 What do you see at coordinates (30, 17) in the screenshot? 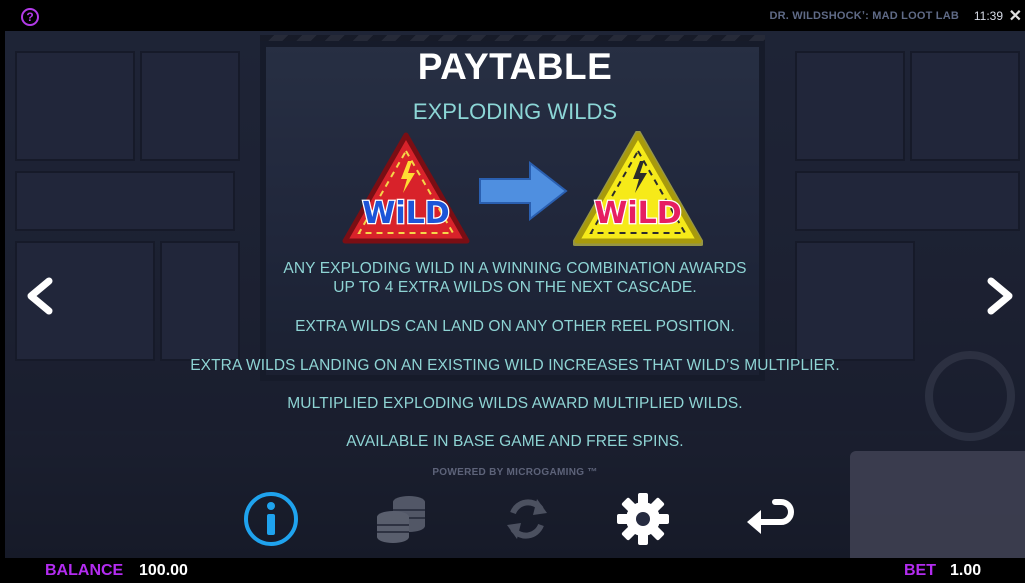
I see `help-icon: ?` at bounding box center [30, 17].